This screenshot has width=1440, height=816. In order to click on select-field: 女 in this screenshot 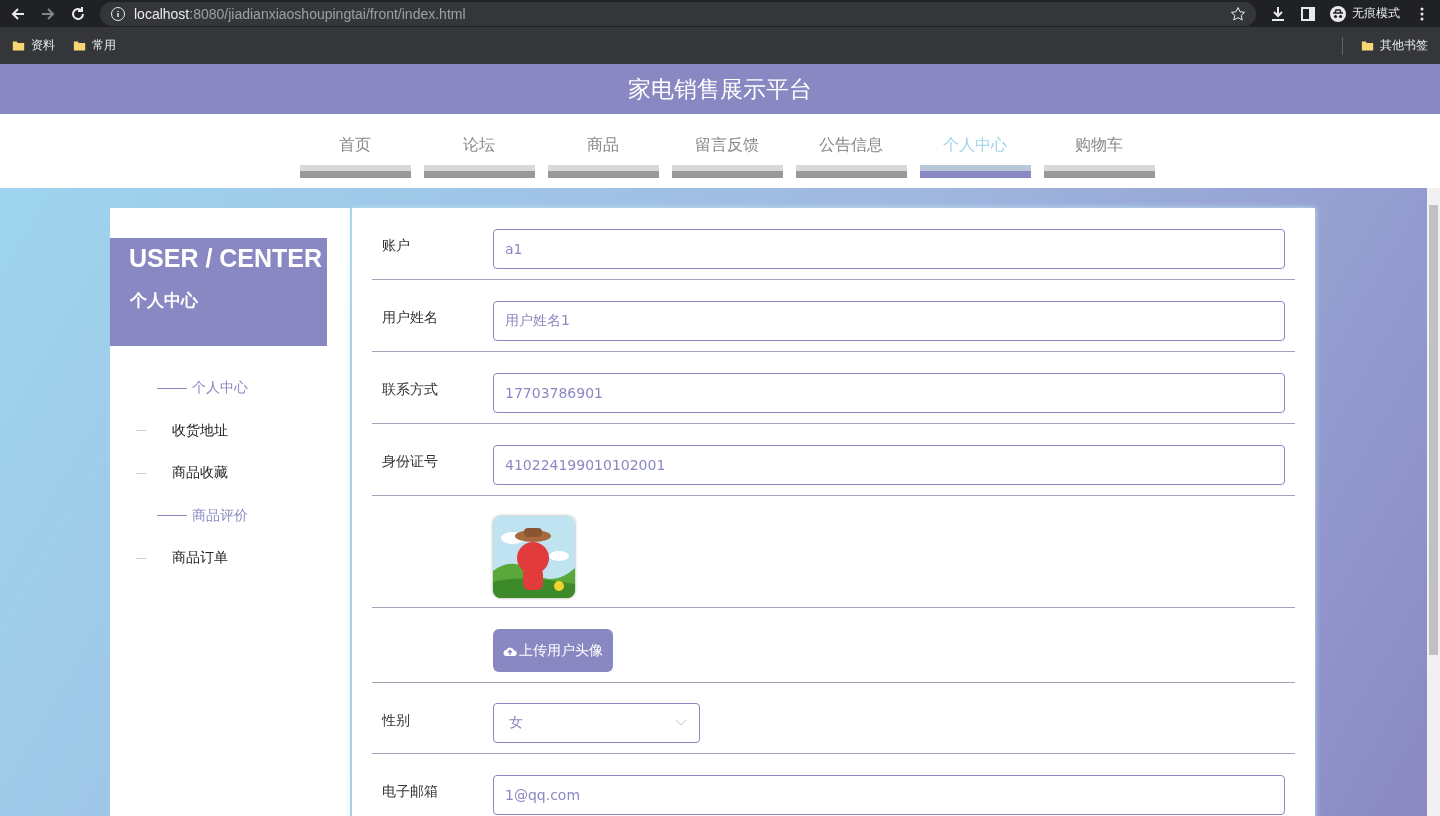, I will do `click(596, 723)`.